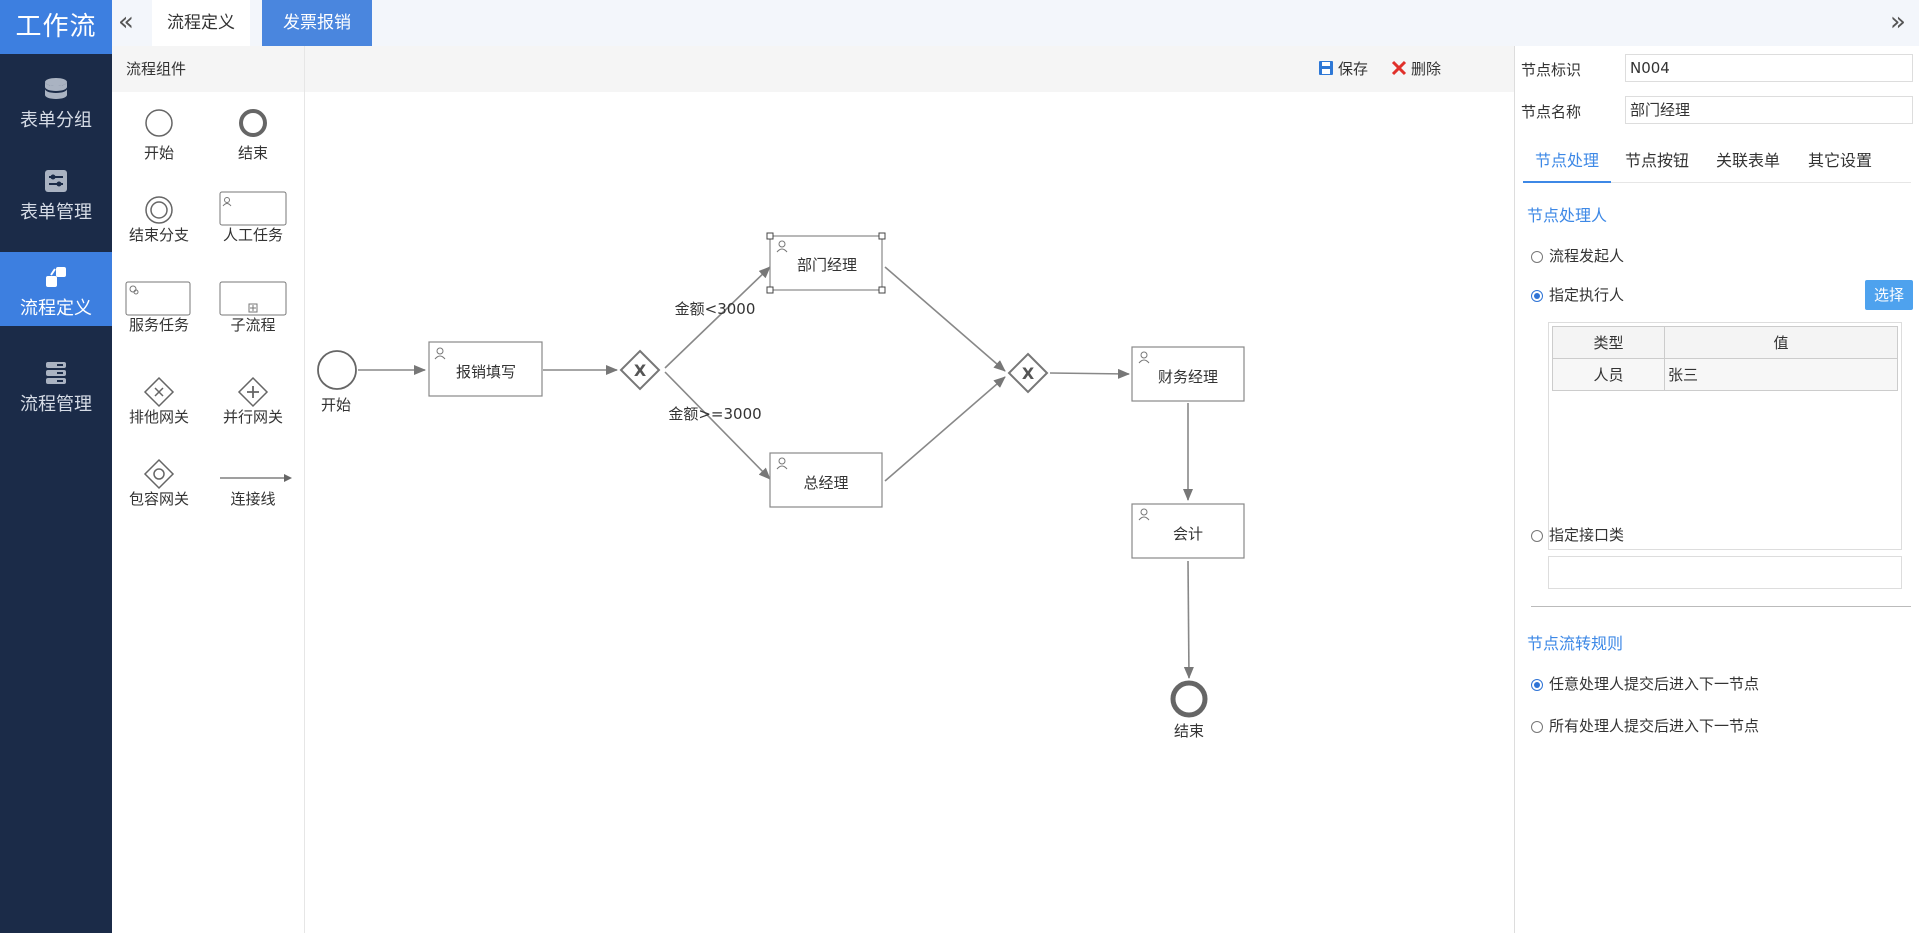  Describe the element at coordinates (252, 235) in the screenshot. I see `palette-item-label: 人工任务` at that location.